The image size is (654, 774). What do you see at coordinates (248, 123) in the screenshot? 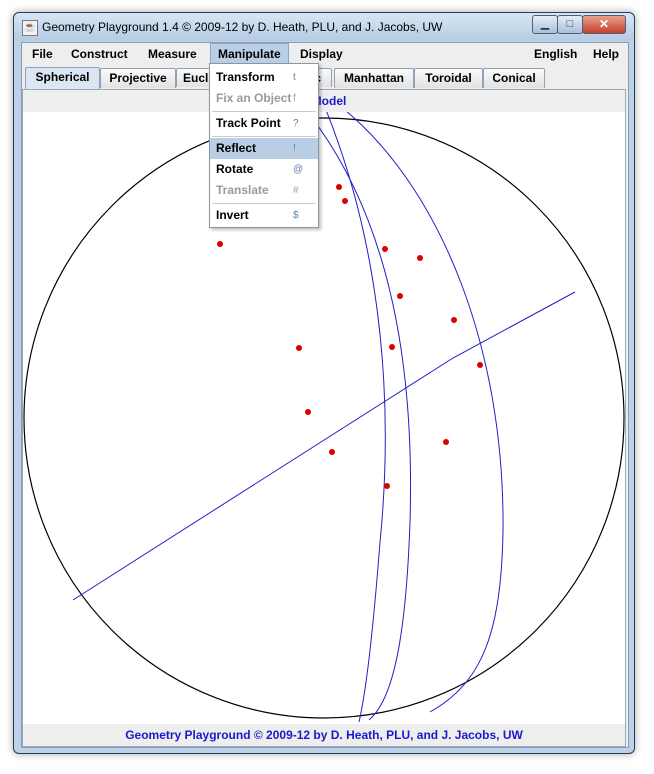
I see `menu-item-label: Track Point` at bounding box center [248, 123].